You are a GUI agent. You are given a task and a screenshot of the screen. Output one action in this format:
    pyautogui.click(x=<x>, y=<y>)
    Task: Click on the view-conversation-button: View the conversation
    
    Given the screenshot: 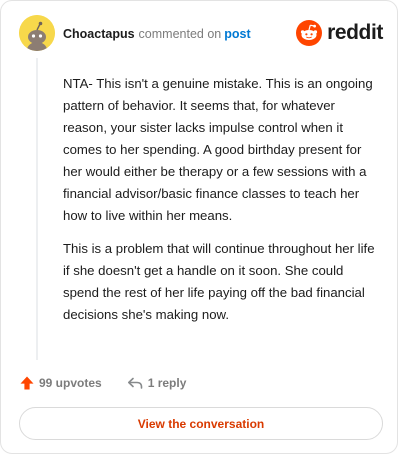 What is the action you would take?
    pyautogui.click(x=201, y=423)
    